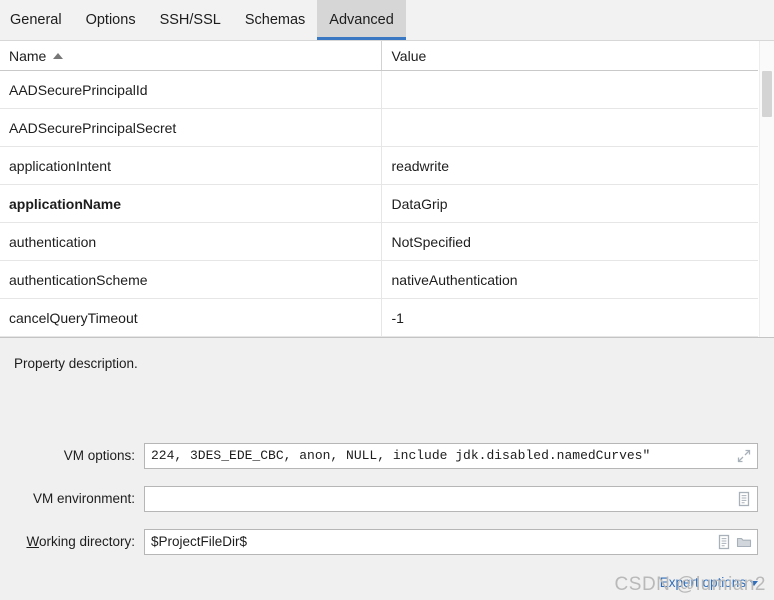  I want to click on table-row: authentication NotSpecified, so click(379, 241).